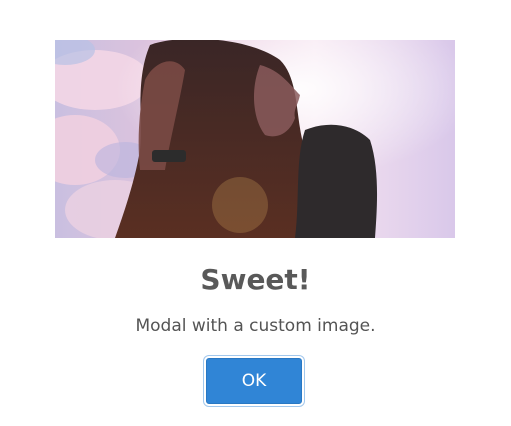  I want to click on modal-title: Sweet!, so click(255, 279).